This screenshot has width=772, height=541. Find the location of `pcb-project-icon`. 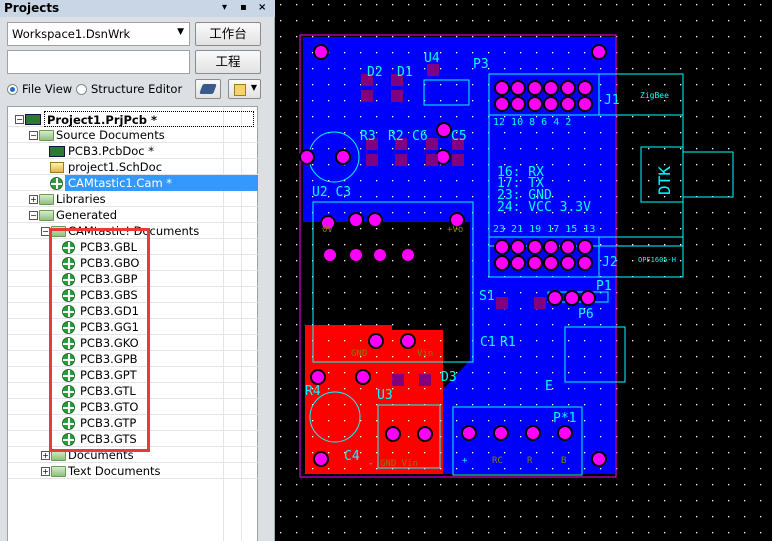

pcb-project-icon is located at coordinates (33, 119).